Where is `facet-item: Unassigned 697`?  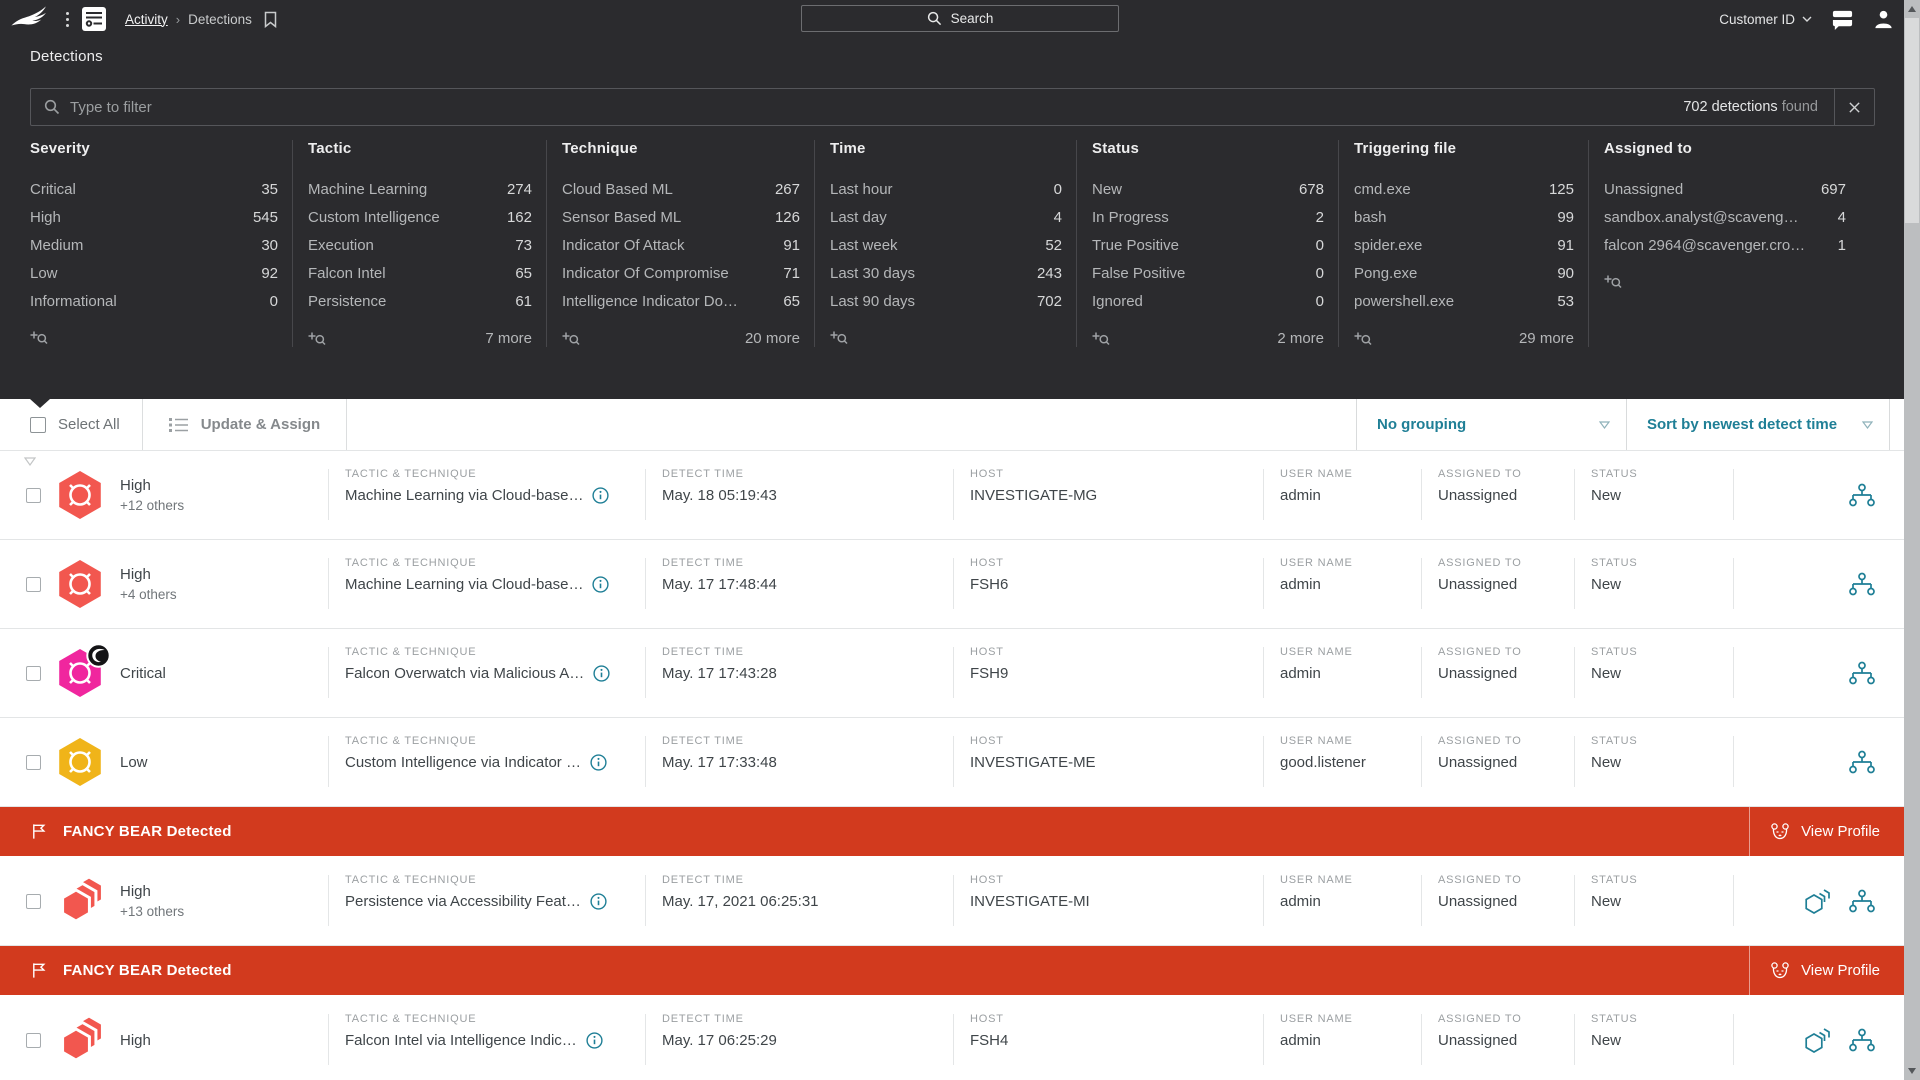 facet-item: Unassigned 697 is located at coordinates (1725, 189).